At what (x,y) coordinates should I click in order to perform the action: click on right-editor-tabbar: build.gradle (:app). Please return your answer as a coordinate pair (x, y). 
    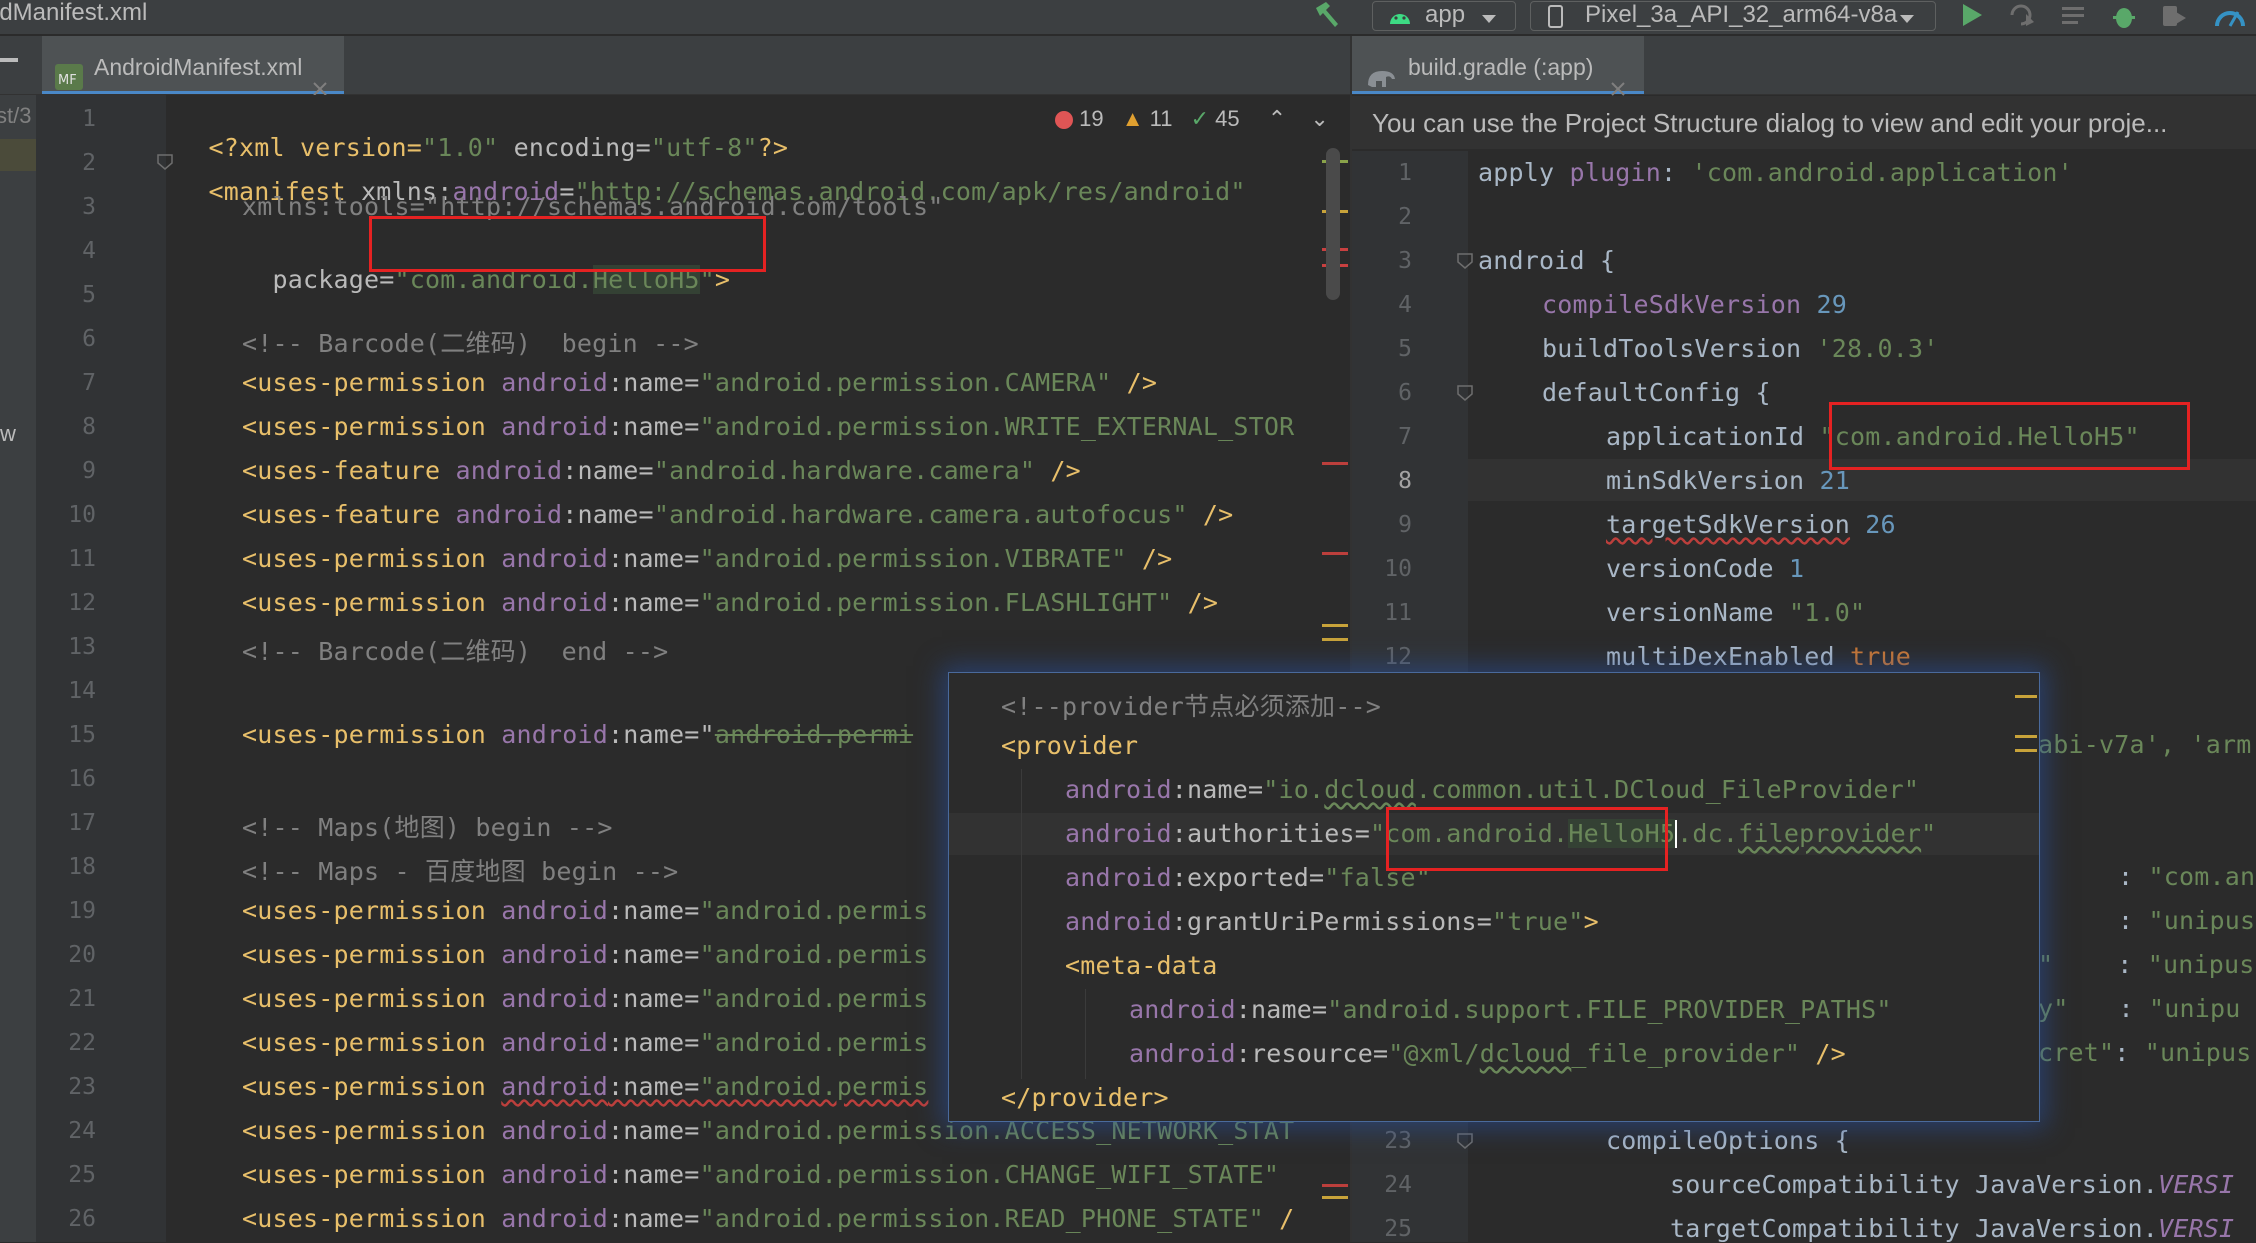
    Looking at the image, I should click on (1804, 66).